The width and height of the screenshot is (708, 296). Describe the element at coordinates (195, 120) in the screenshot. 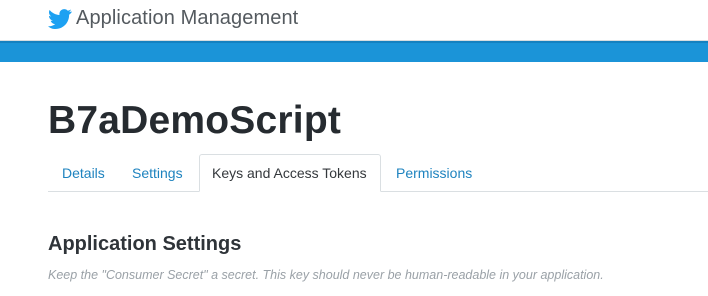

I see `page-title: B7aDemoScript` at that location.